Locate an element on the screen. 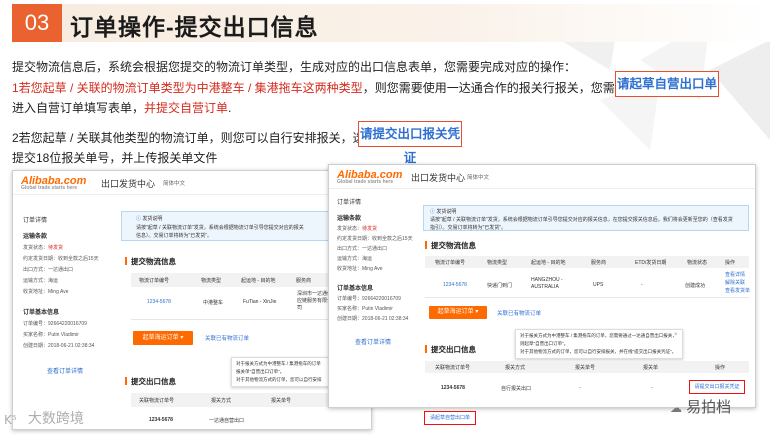  submit-export-voucher-button: 请提交出口报关凭证 is located at coordinates (717, 387).